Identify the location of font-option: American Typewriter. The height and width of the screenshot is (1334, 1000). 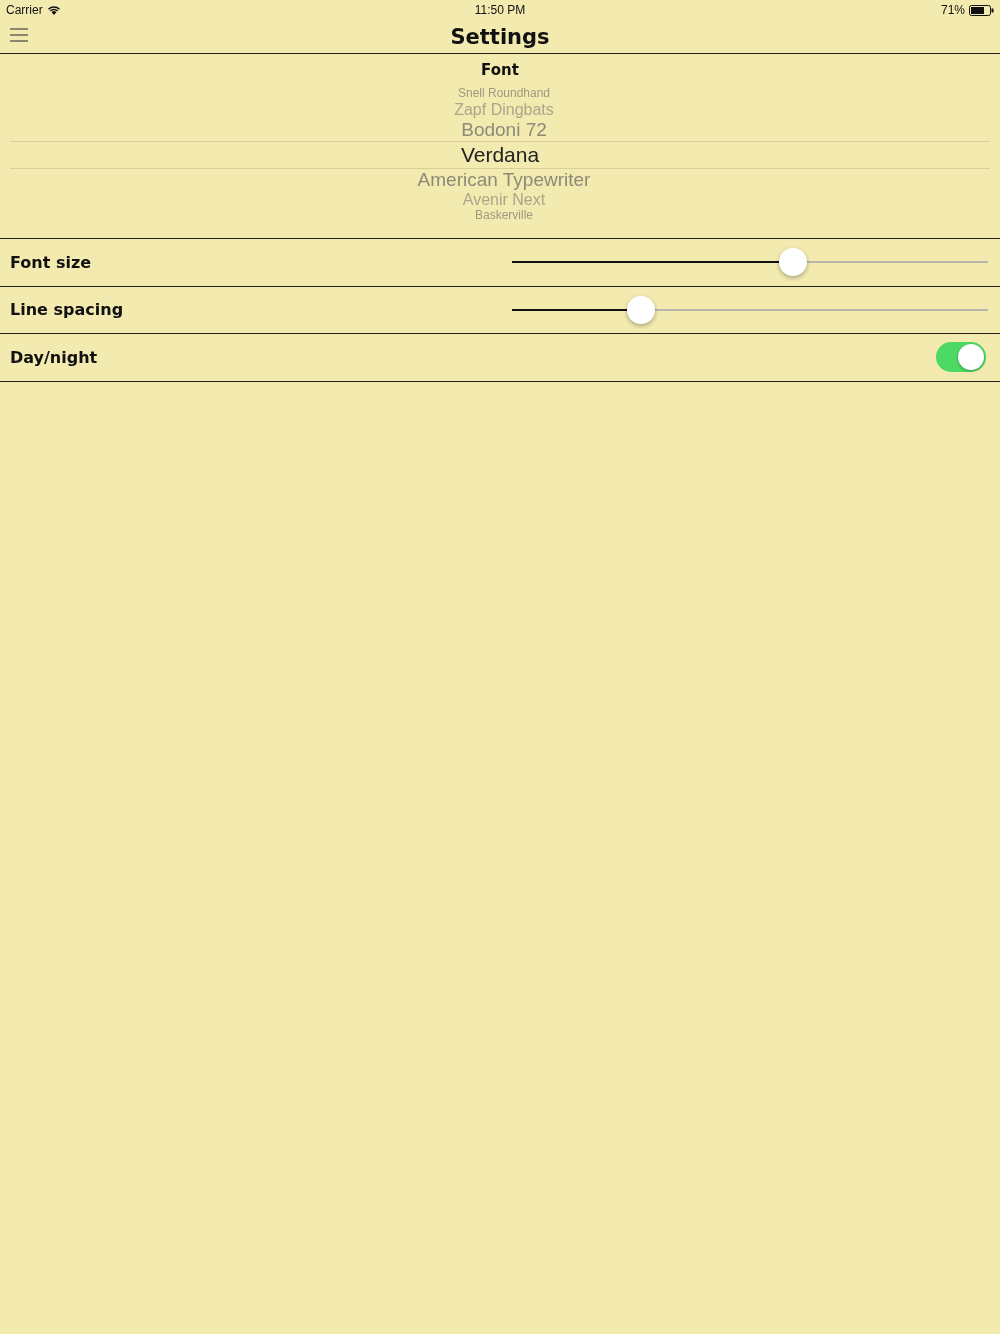
(500, 180).